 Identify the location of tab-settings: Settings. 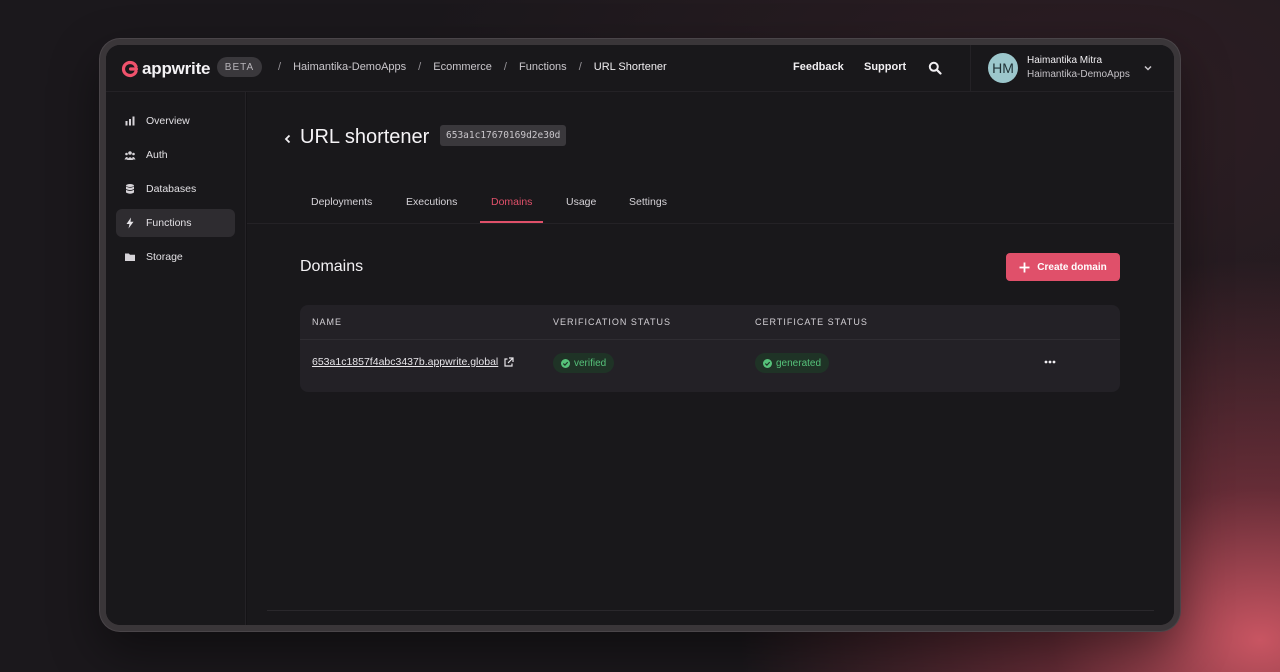
(648, 202).